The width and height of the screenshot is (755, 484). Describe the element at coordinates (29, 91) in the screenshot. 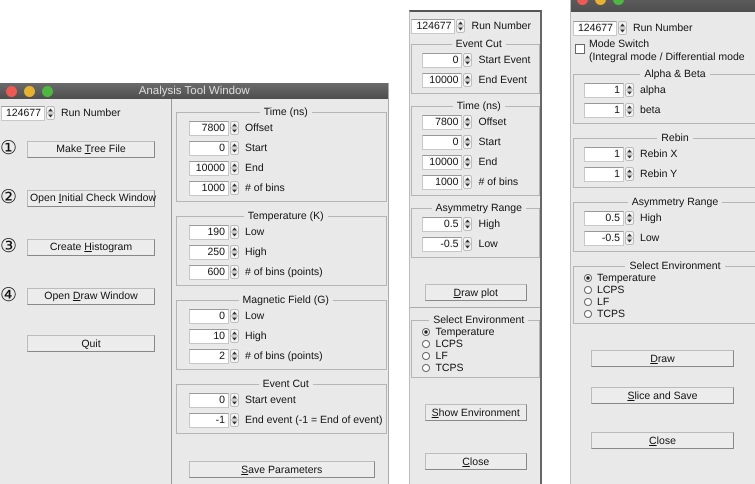

I see `minimize-button` at that location.